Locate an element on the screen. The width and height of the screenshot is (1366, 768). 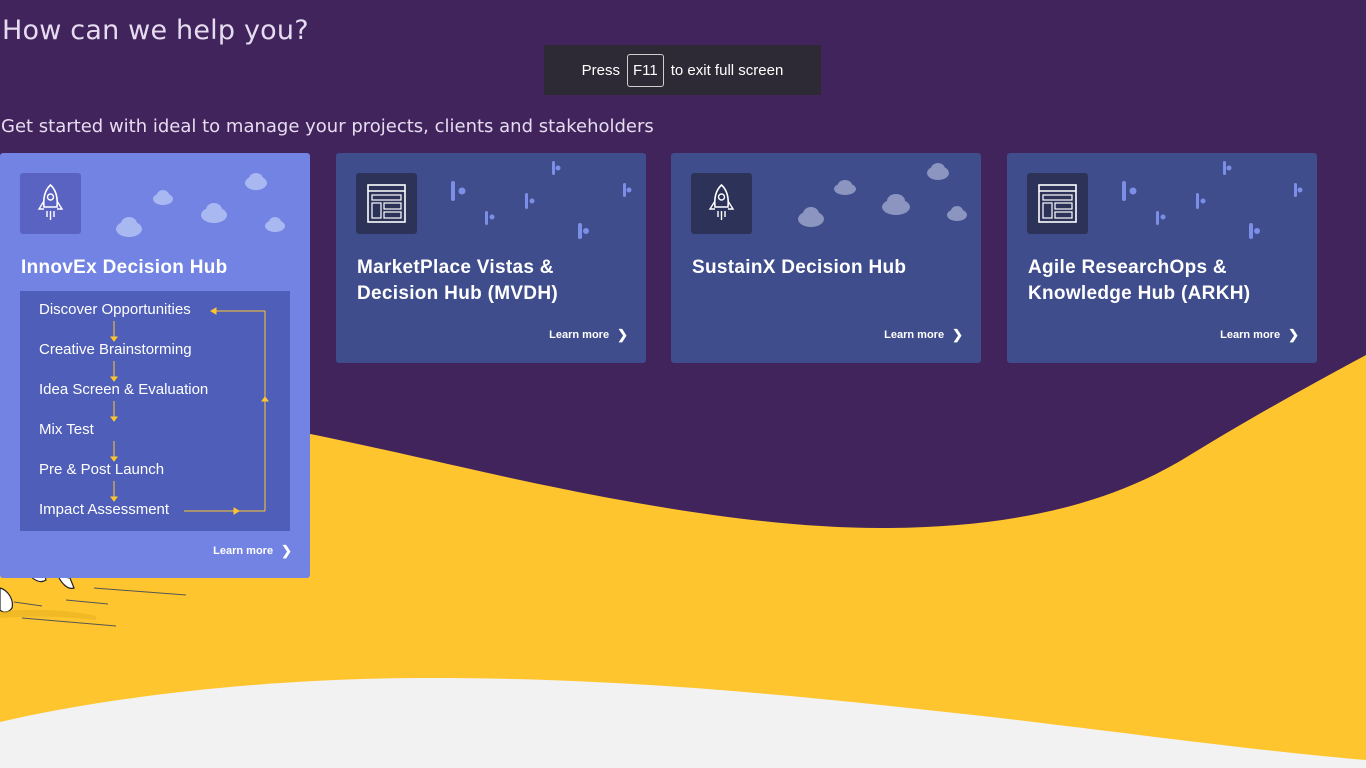
card-sustainx-decision-hub: SustainX Decision Hub Learn more ❯ is located at coordinates (826, 258).